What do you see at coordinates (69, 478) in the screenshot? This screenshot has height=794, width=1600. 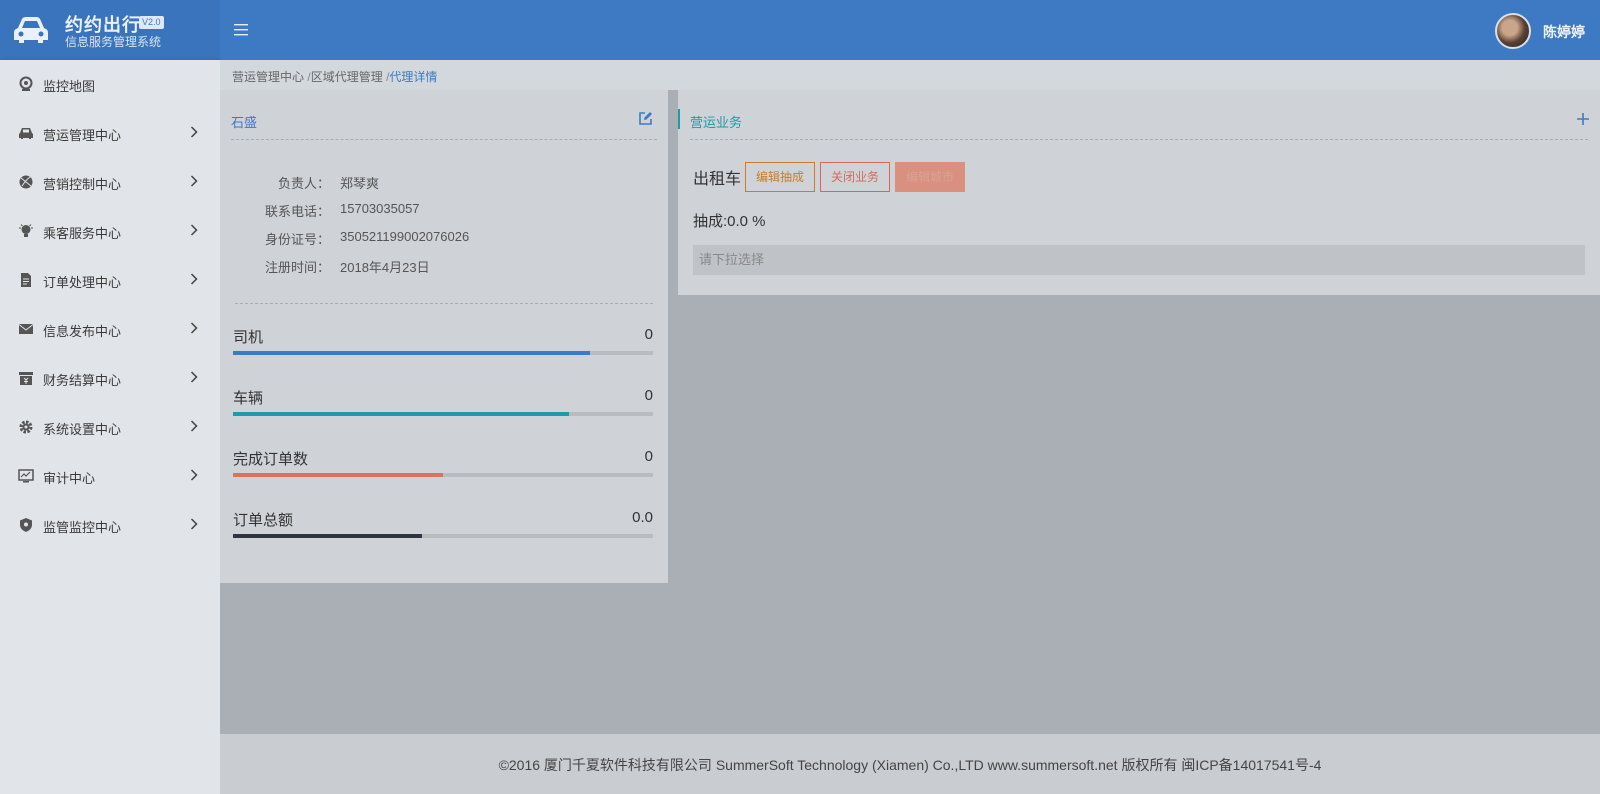 I see `sidebar-item-label: 审计中心` at bounding box center [69, 478].